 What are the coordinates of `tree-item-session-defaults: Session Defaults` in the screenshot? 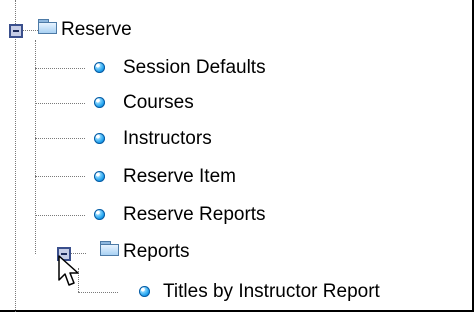 It's located at (194, 68).